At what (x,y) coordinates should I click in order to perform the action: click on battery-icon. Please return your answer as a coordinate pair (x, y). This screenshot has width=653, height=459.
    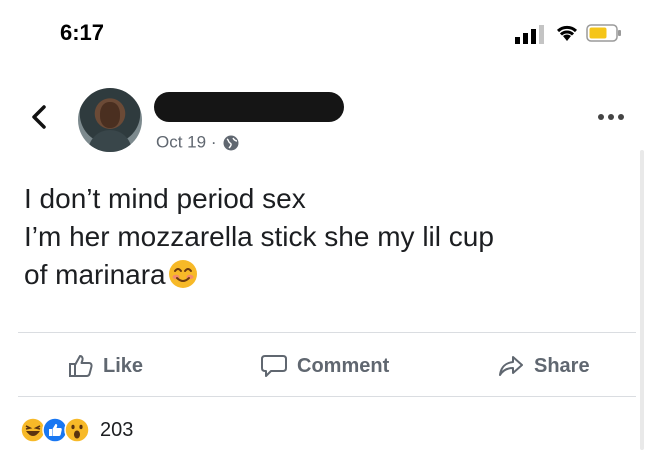
    Looking at the image, I should click on (603, 33).